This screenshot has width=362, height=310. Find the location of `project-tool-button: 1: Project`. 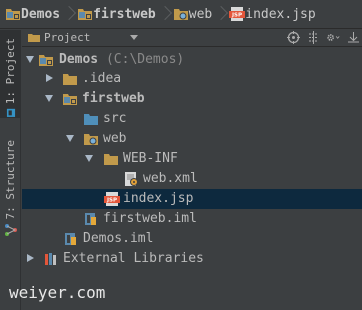

project-tool-button: 1: Project is located at coordinates (10, 74).